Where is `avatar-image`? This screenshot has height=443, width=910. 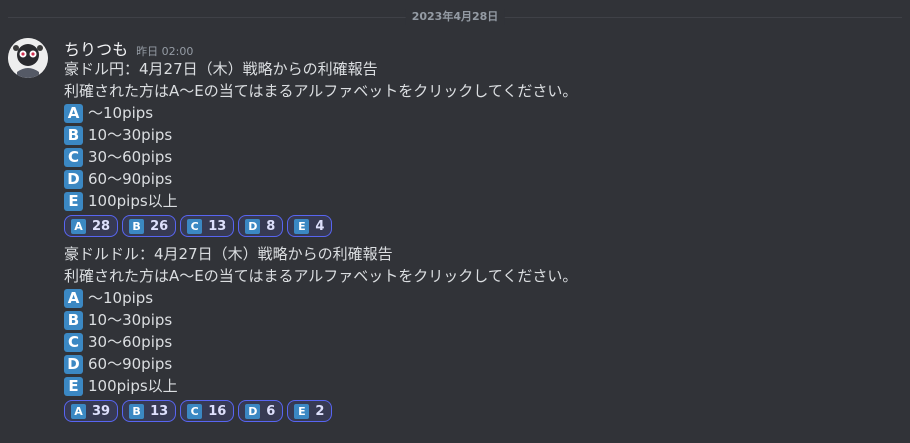
avatar-image is located at coordinates (28, 58).